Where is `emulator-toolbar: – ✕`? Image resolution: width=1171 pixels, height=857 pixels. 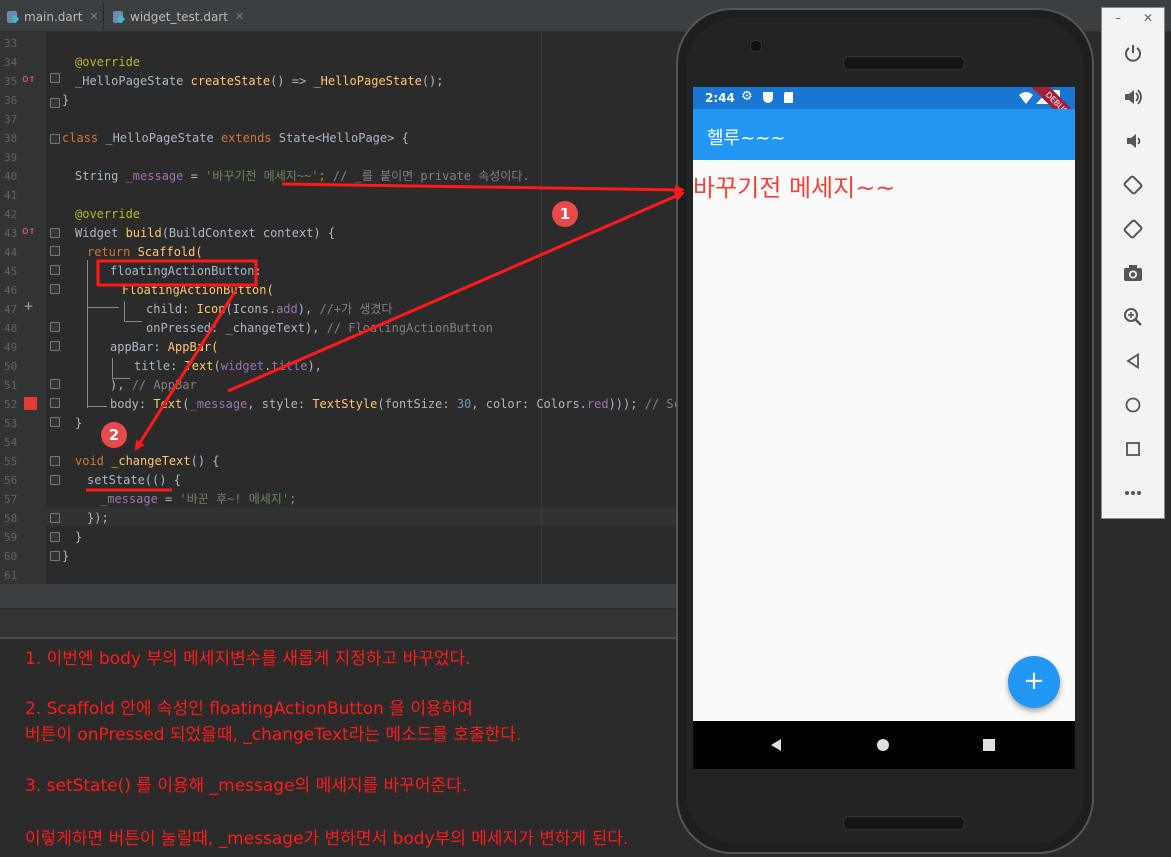
emulator-toolbar: – ✕ is located at coordinates (1133, 263).